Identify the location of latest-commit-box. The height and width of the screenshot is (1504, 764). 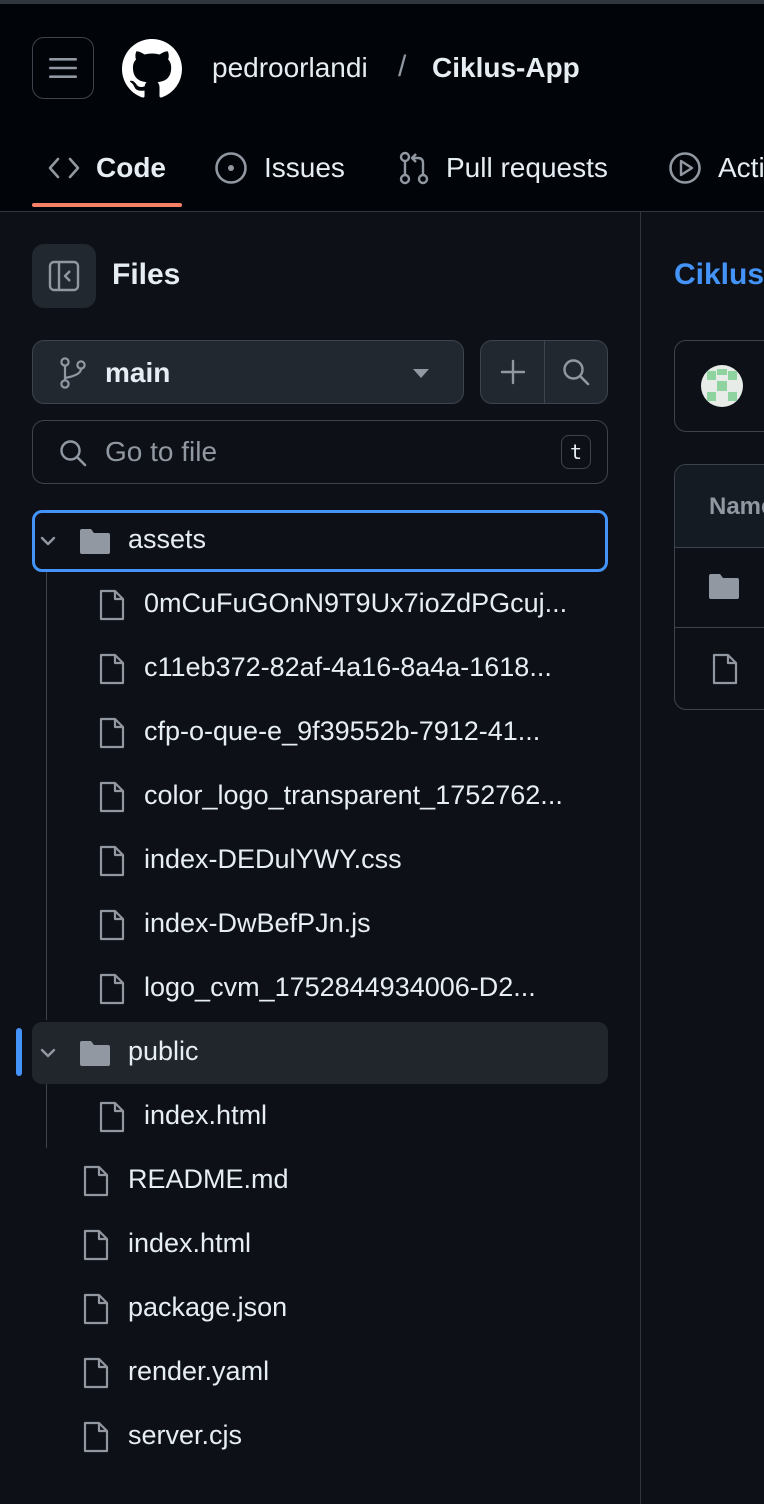
(719, 386).